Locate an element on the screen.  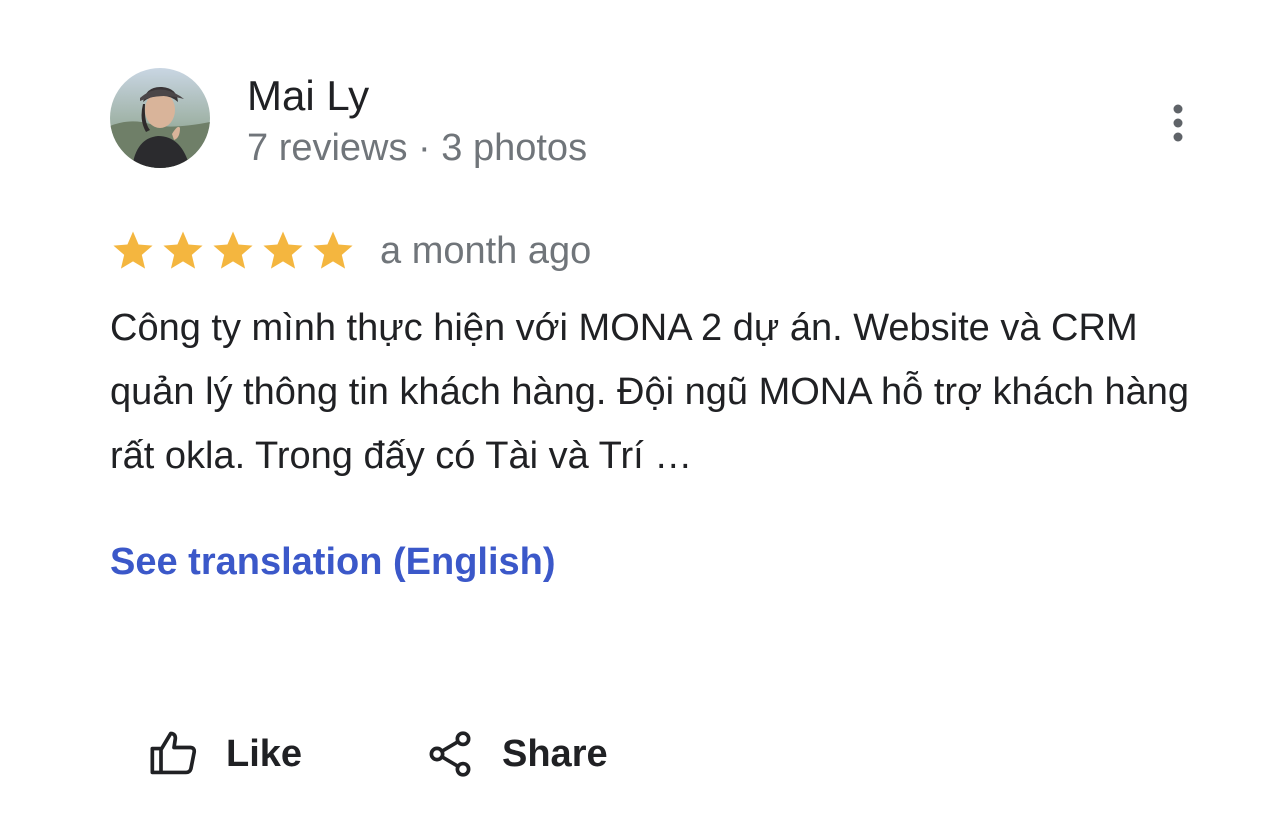
author-avatar is located at coordinates (160, 118).